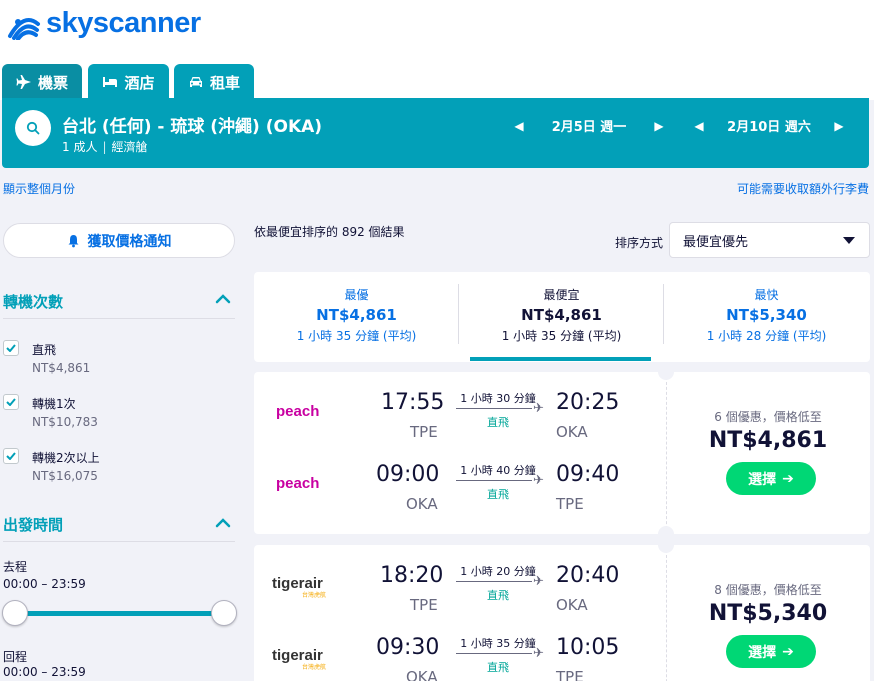  What do you see at coordinates (437, 31) in the screenshot?
I see `top-bar: skyscanner` at bounding box center [437, 31].